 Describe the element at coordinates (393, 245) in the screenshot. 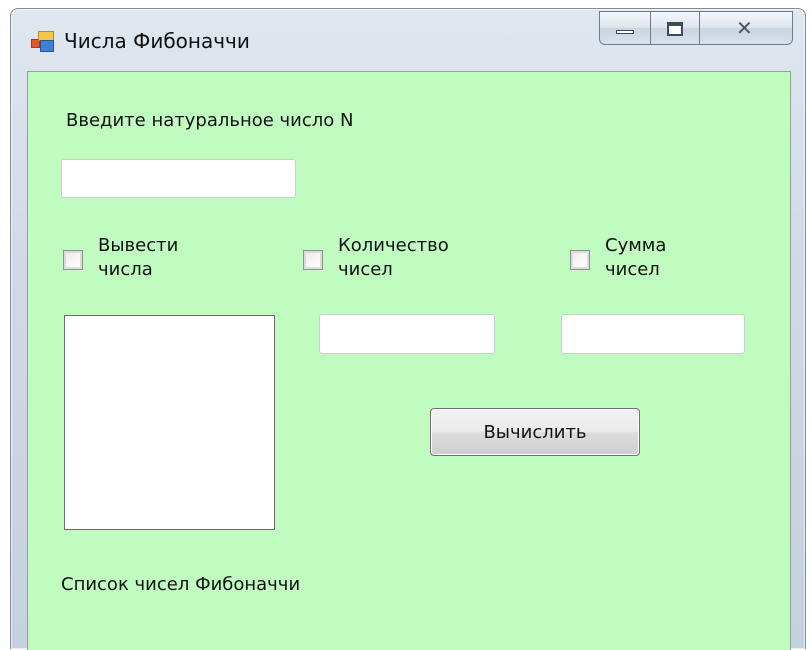

I see `checkbox-label-line1: Количество` at that location.